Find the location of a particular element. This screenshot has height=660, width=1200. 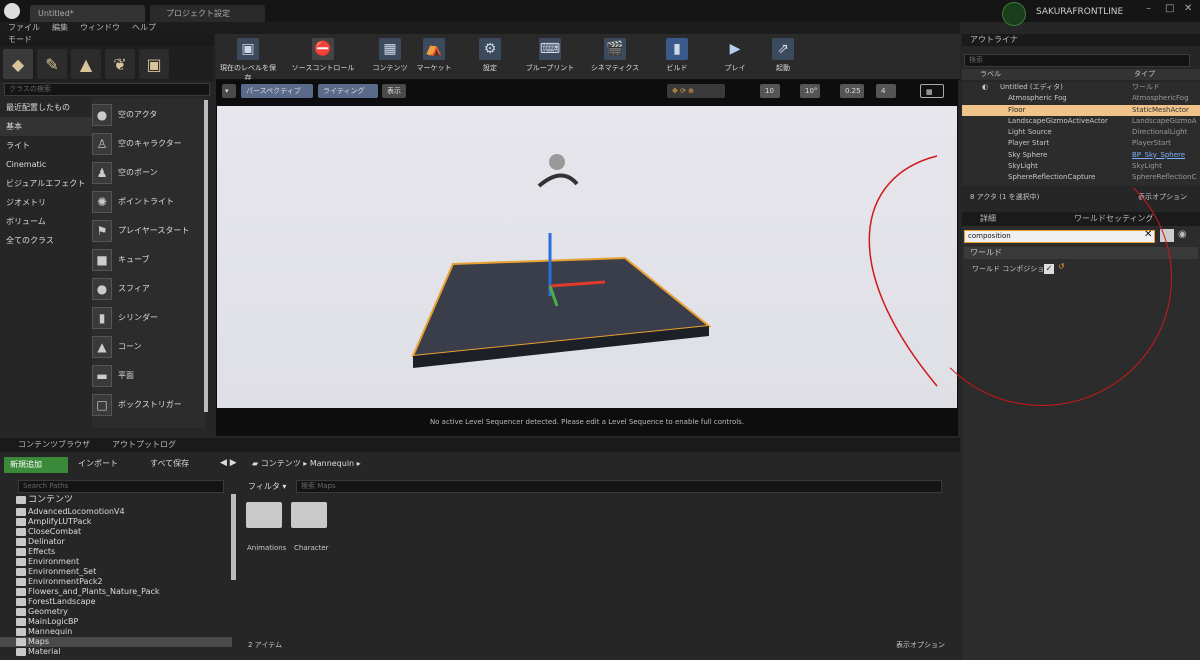

outliner-row: Player Start PlayerStart is located at coordinates (1081, 143).